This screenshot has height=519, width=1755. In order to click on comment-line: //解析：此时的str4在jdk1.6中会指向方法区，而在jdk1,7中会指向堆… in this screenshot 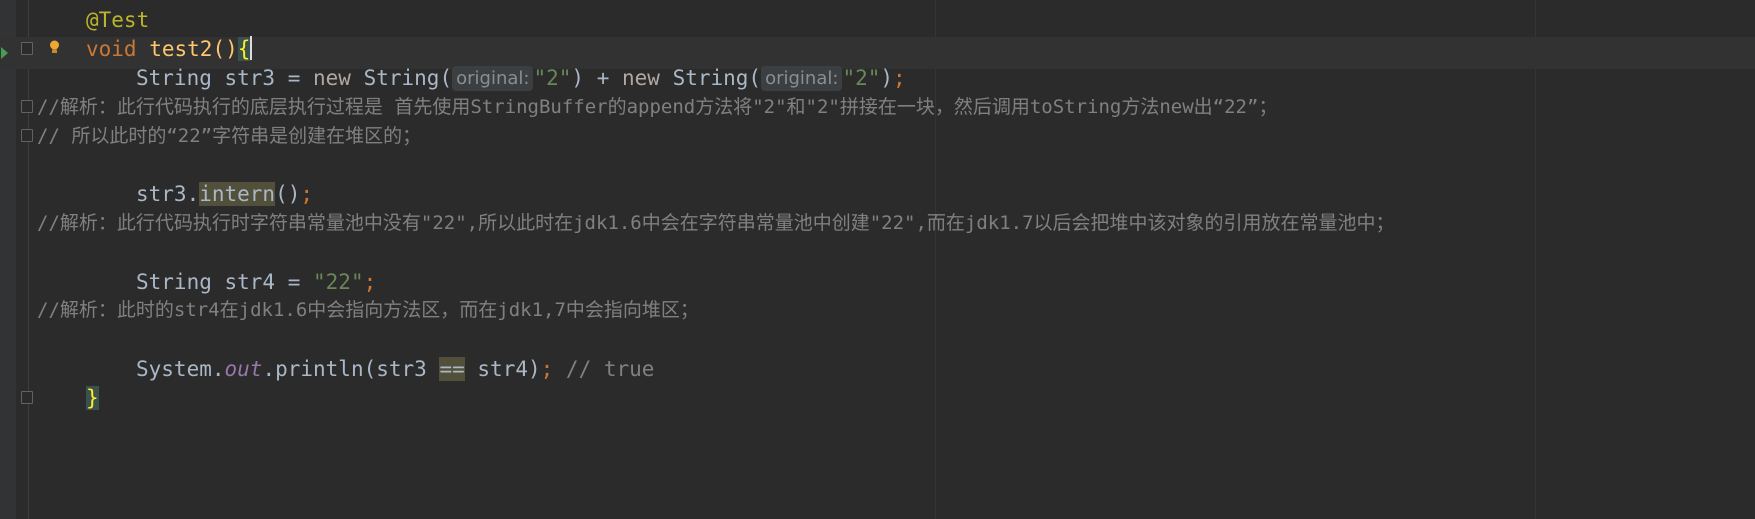, I will do `click(368, 310)`.